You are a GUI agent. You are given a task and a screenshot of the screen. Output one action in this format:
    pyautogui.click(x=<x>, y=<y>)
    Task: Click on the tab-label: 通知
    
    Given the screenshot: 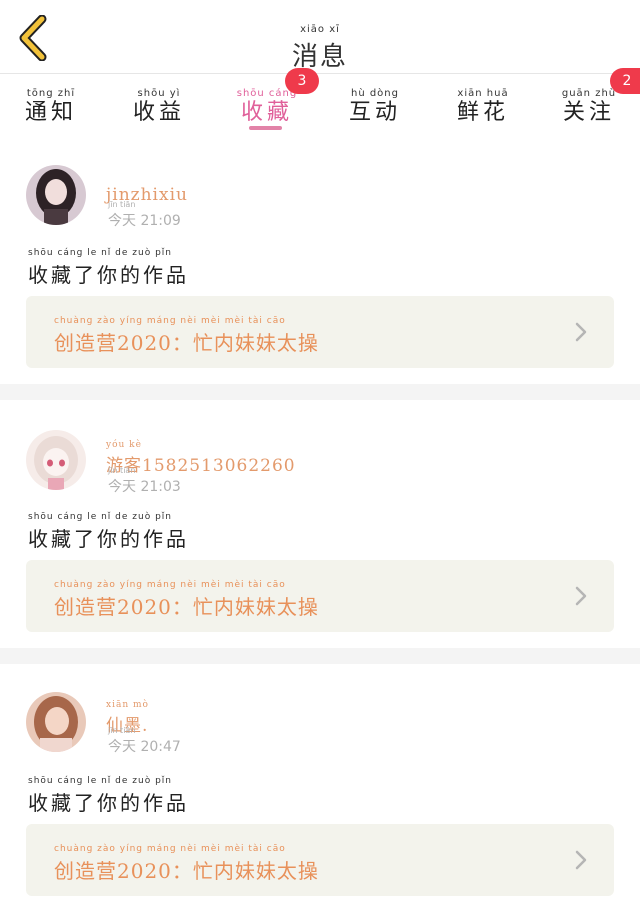 What is the action you would take?
    pyautogui.click(x=50, y=112)
    